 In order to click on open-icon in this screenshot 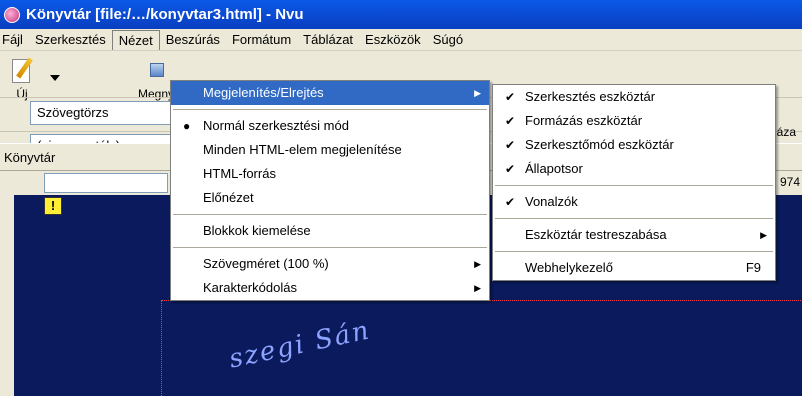, I will do `click(148, 70)`.